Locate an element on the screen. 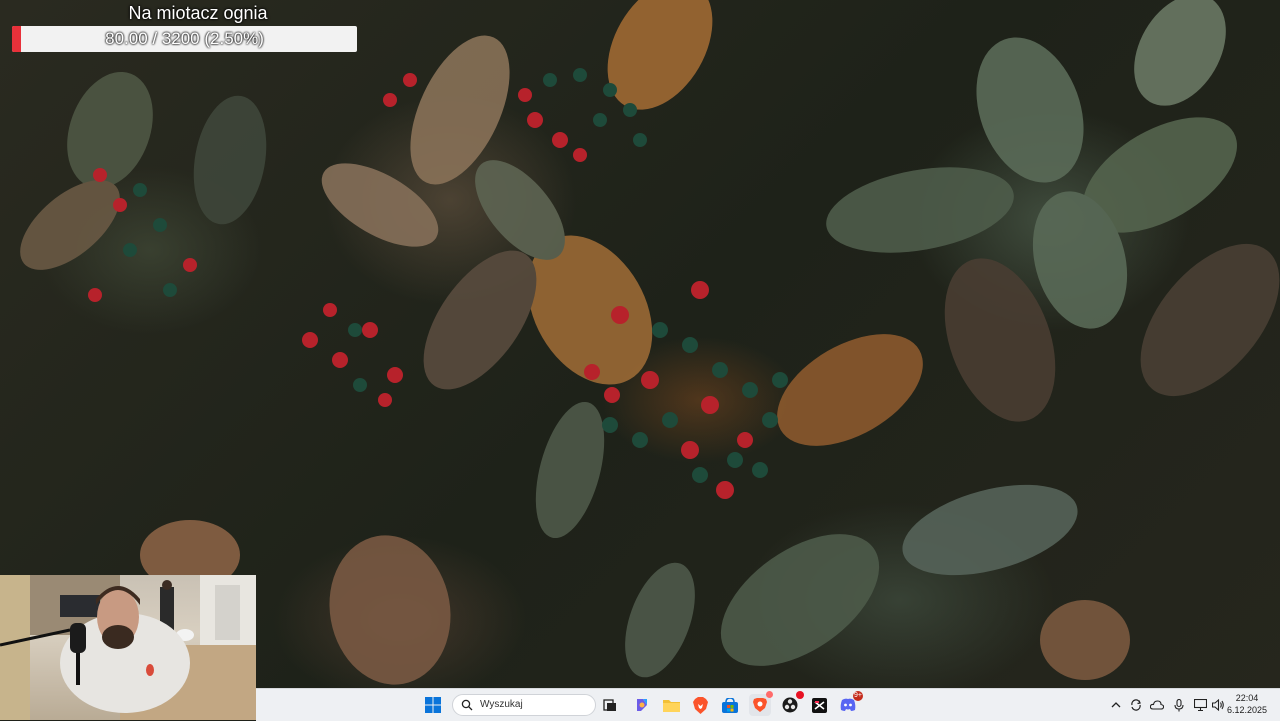 This screenshot has width=1280, height=721. search-icon is located at coordinates (467, 705).